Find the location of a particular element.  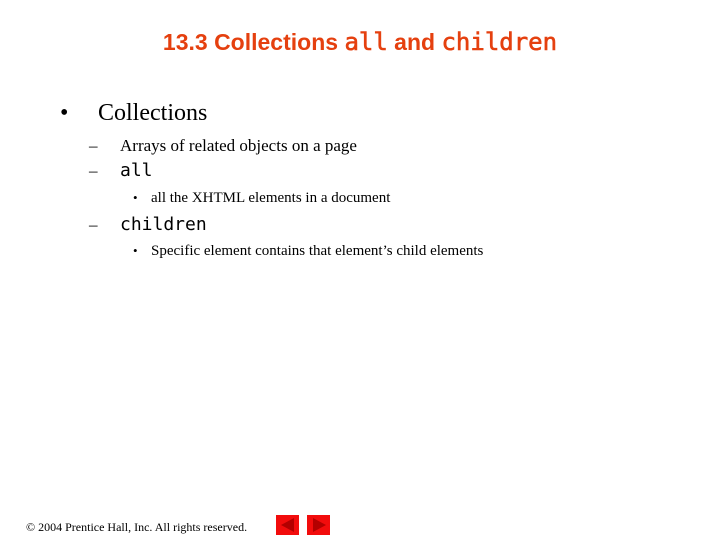

title-code-children: children is located at coordinates (499, 42).